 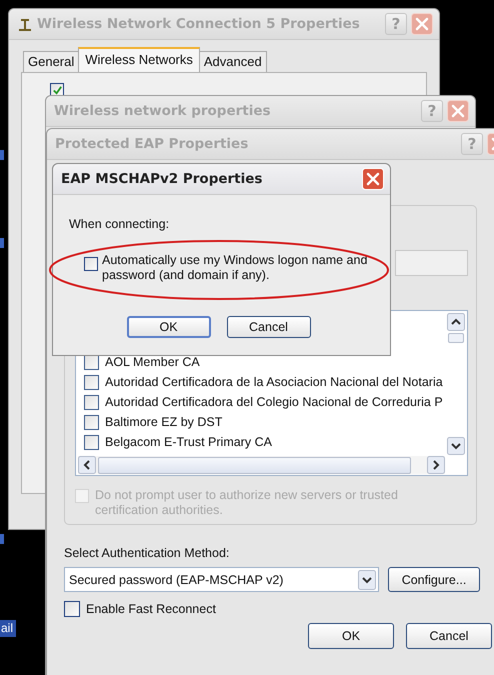 What do you see at coordinates (152, 362) in the screenshot?
I see `list-item: AOL Member CA` at bounding box center [152, 362].